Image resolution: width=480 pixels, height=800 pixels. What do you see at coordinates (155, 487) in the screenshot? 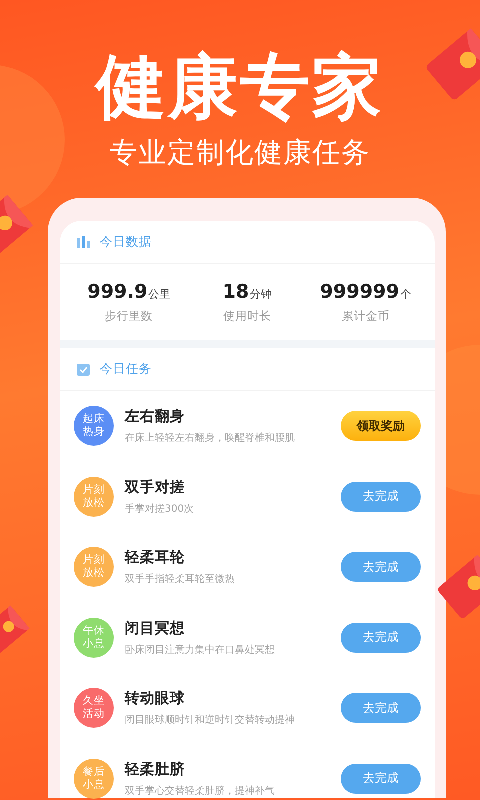
I see `task-title: 双手对搓` at bounding box center [155, 487].